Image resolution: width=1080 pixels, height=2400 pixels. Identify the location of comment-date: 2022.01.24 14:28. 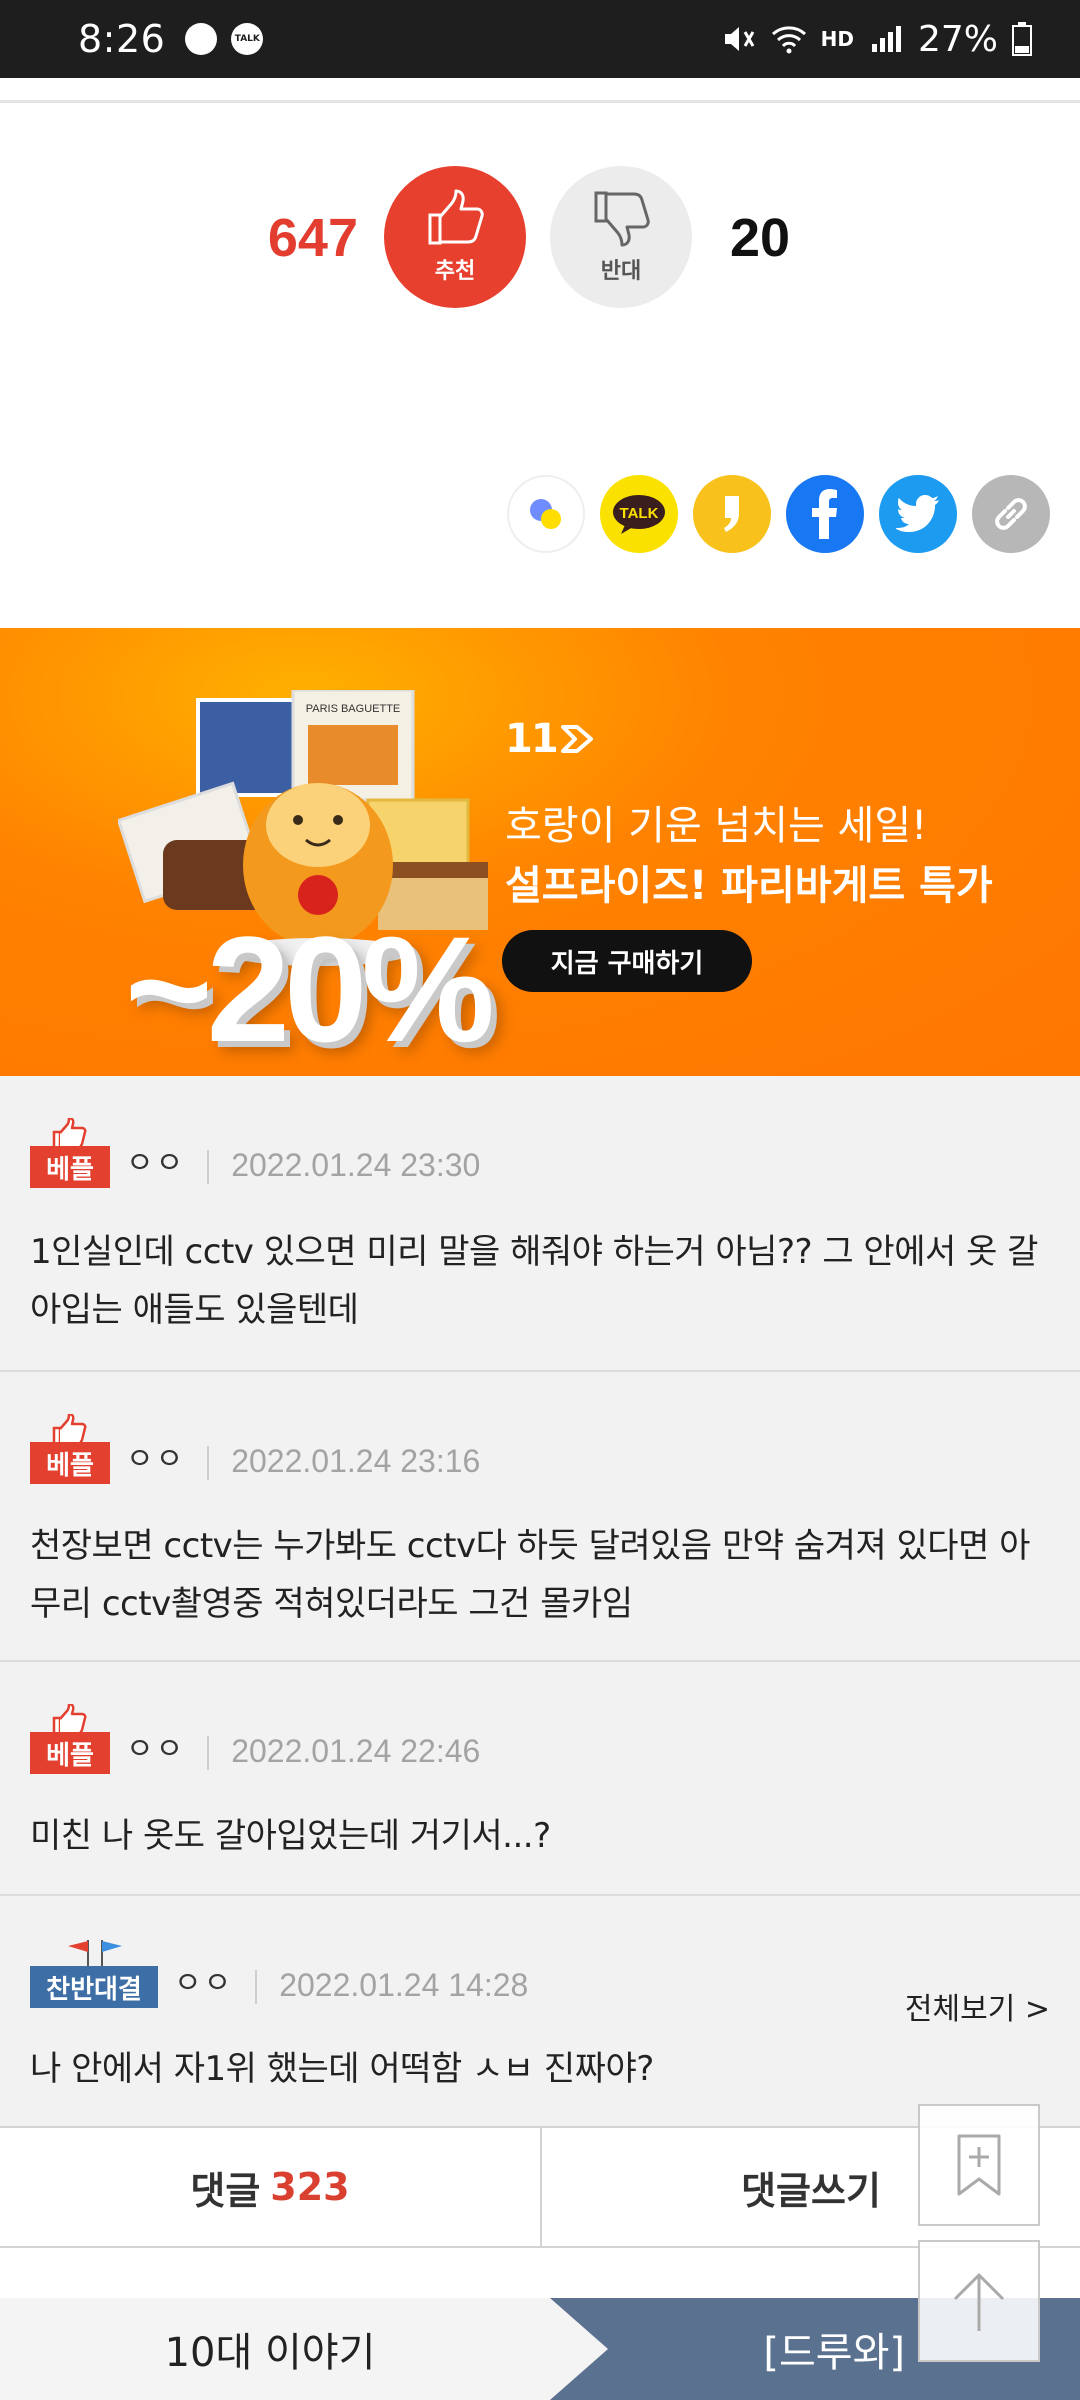
(404, 1985).